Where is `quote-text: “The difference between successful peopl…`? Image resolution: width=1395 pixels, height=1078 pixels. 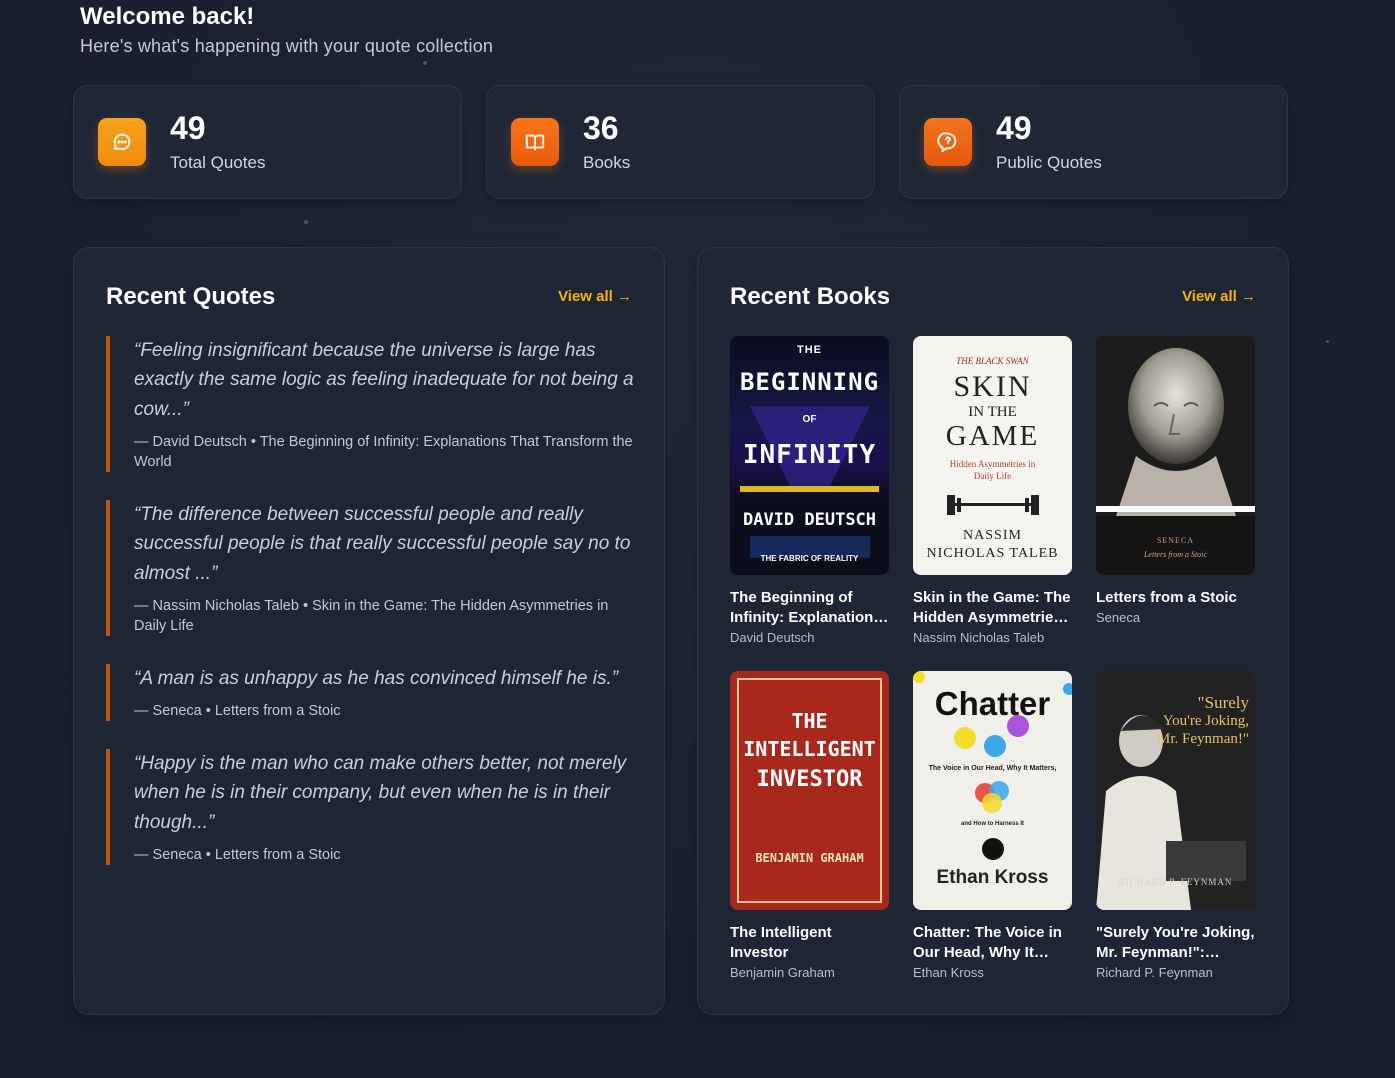
quote-text: “The difference between successful peopl… is located at coordinates (382, 544).